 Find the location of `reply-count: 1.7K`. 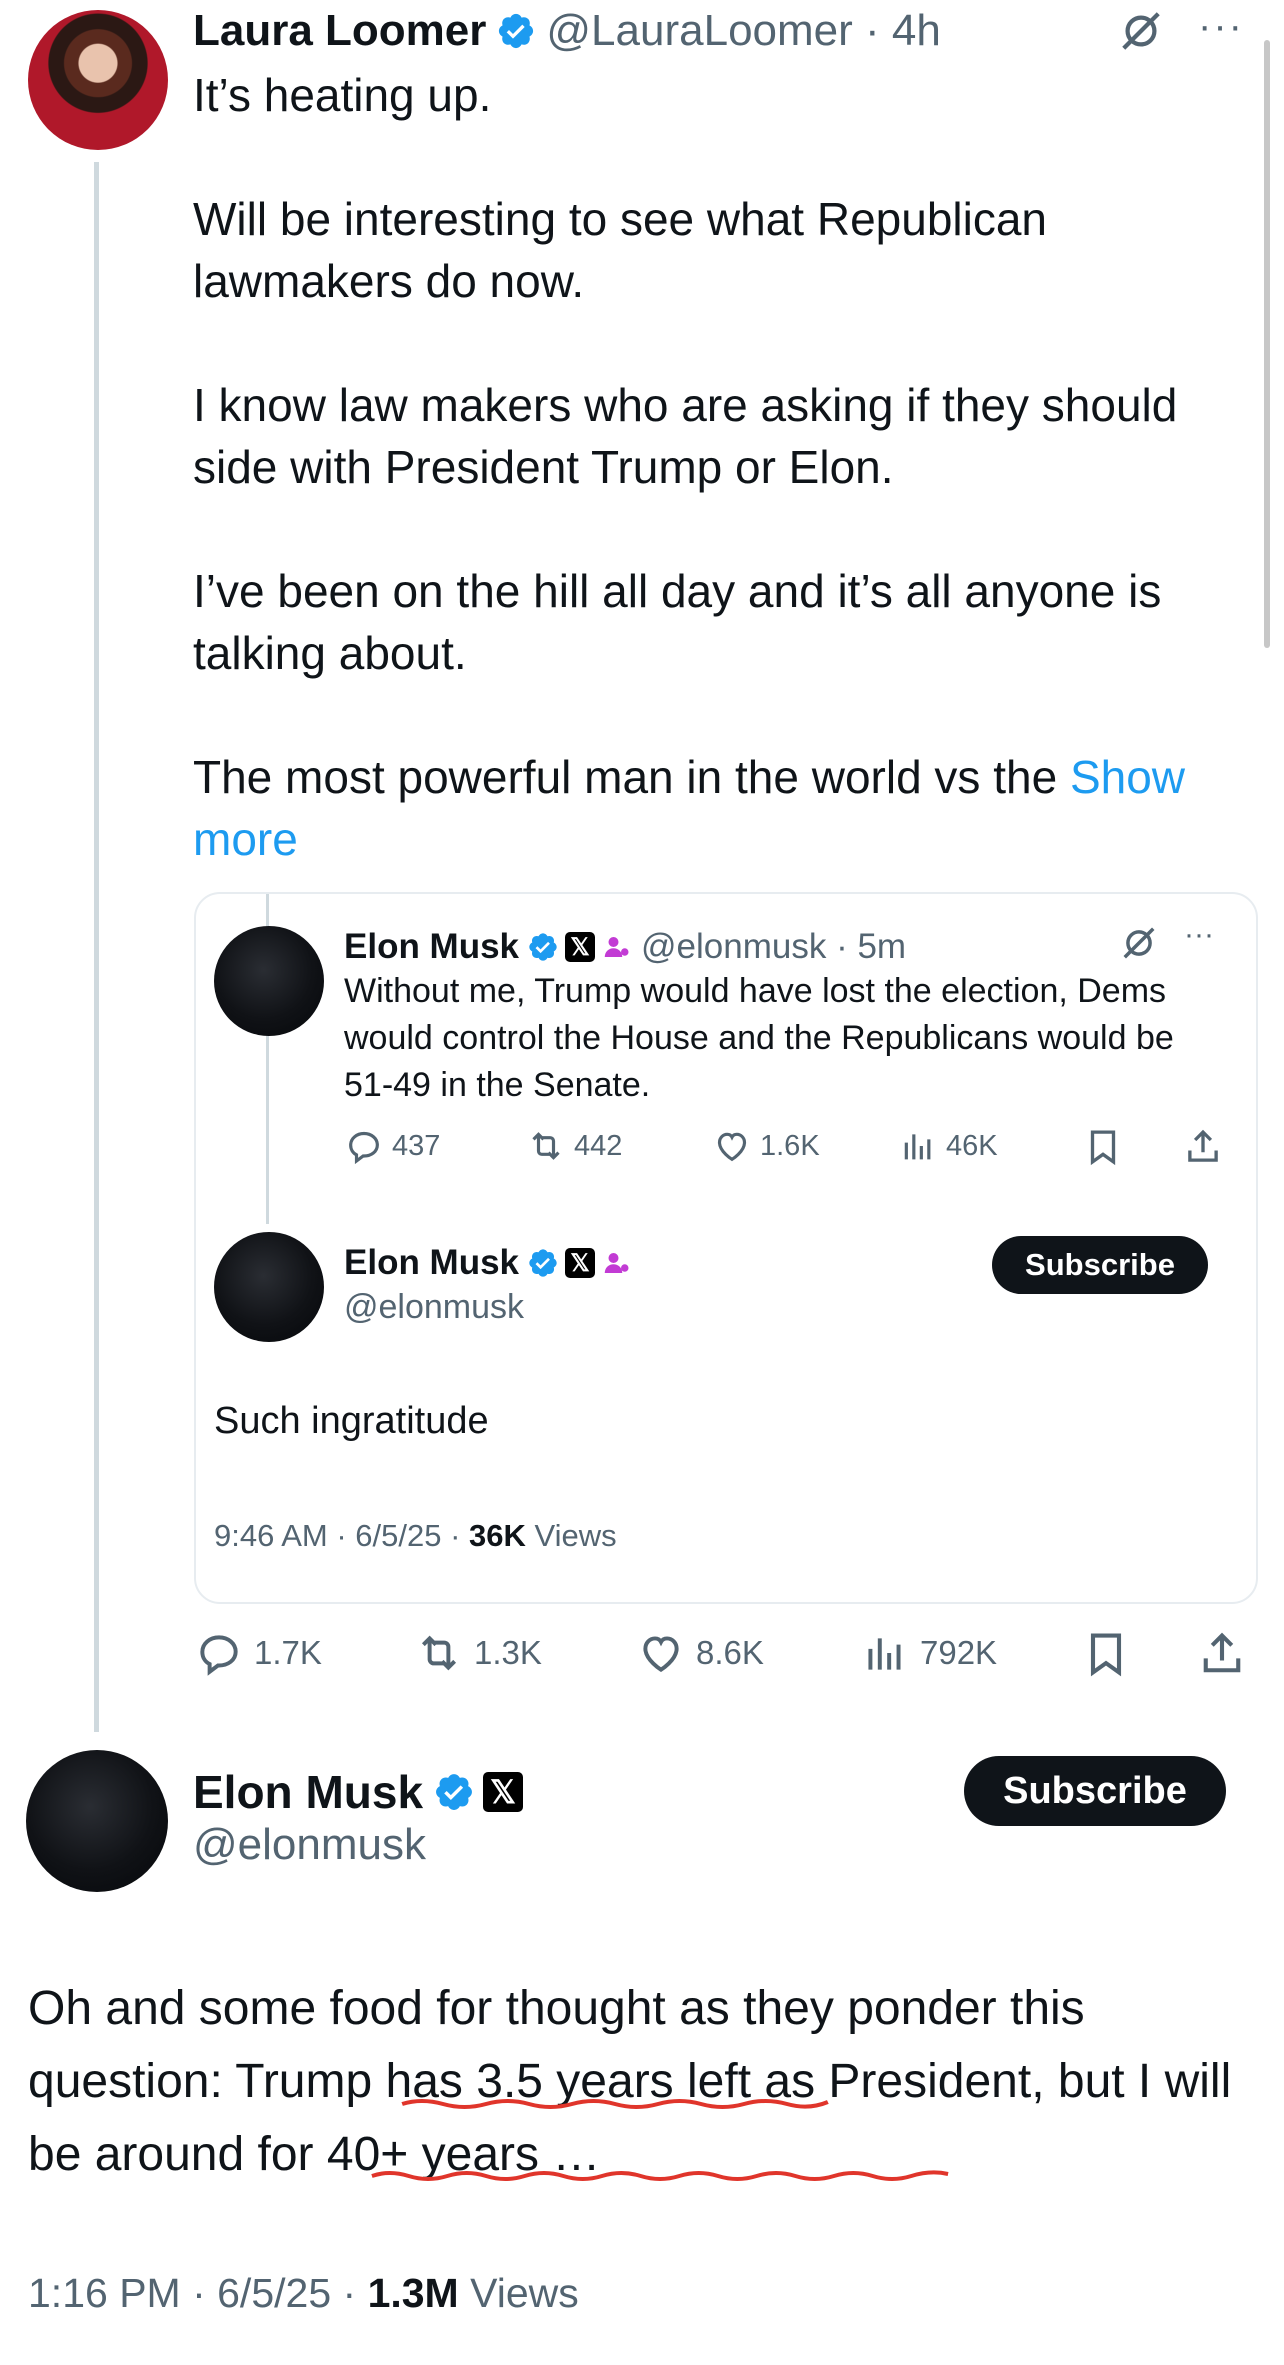

reply-count: 1.7K is located at coordinates (288, 1652).